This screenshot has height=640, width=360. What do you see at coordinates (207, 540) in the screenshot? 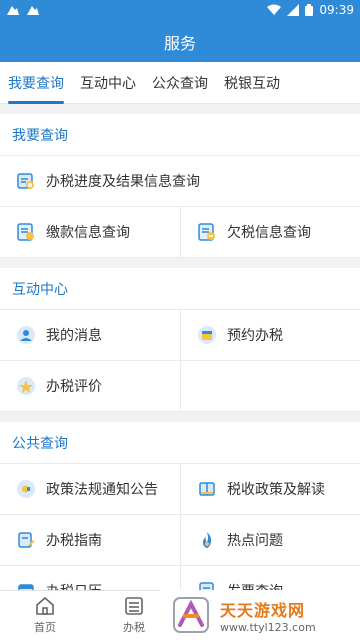
I see `flame-icon` at bounding box center [207, 540].